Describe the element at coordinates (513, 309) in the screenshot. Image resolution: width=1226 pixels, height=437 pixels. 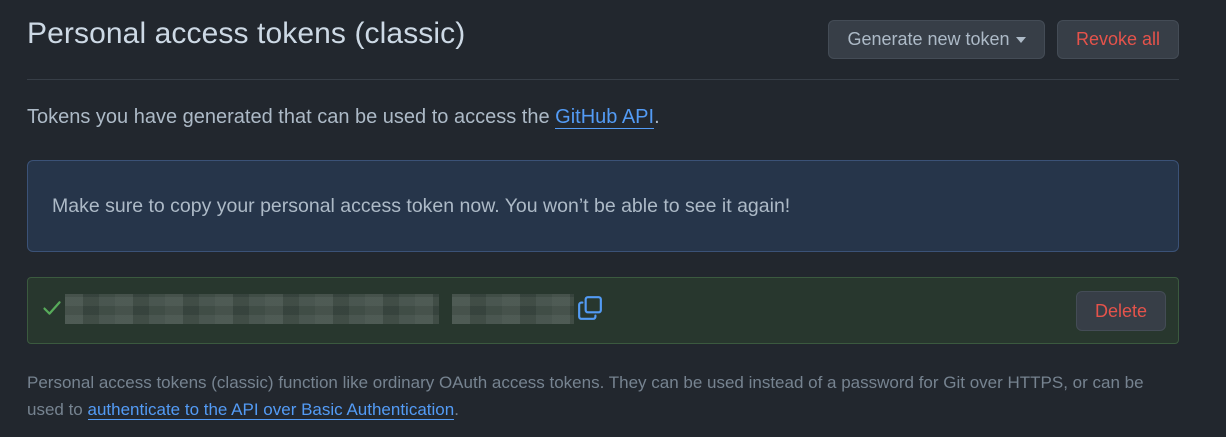
I see `token-value-redacted-tail` at that location.